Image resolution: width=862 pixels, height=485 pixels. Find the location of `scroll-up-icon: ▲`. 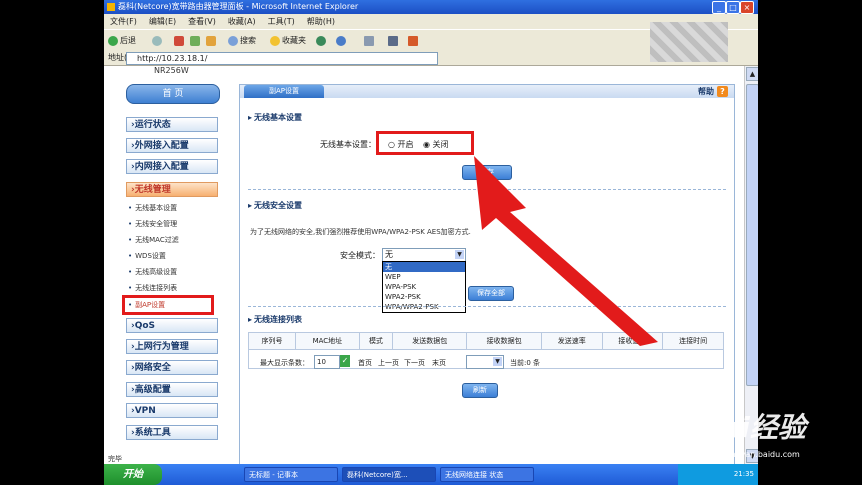

scroll-up-icon: ▲ is located at coordinates (752, 74).